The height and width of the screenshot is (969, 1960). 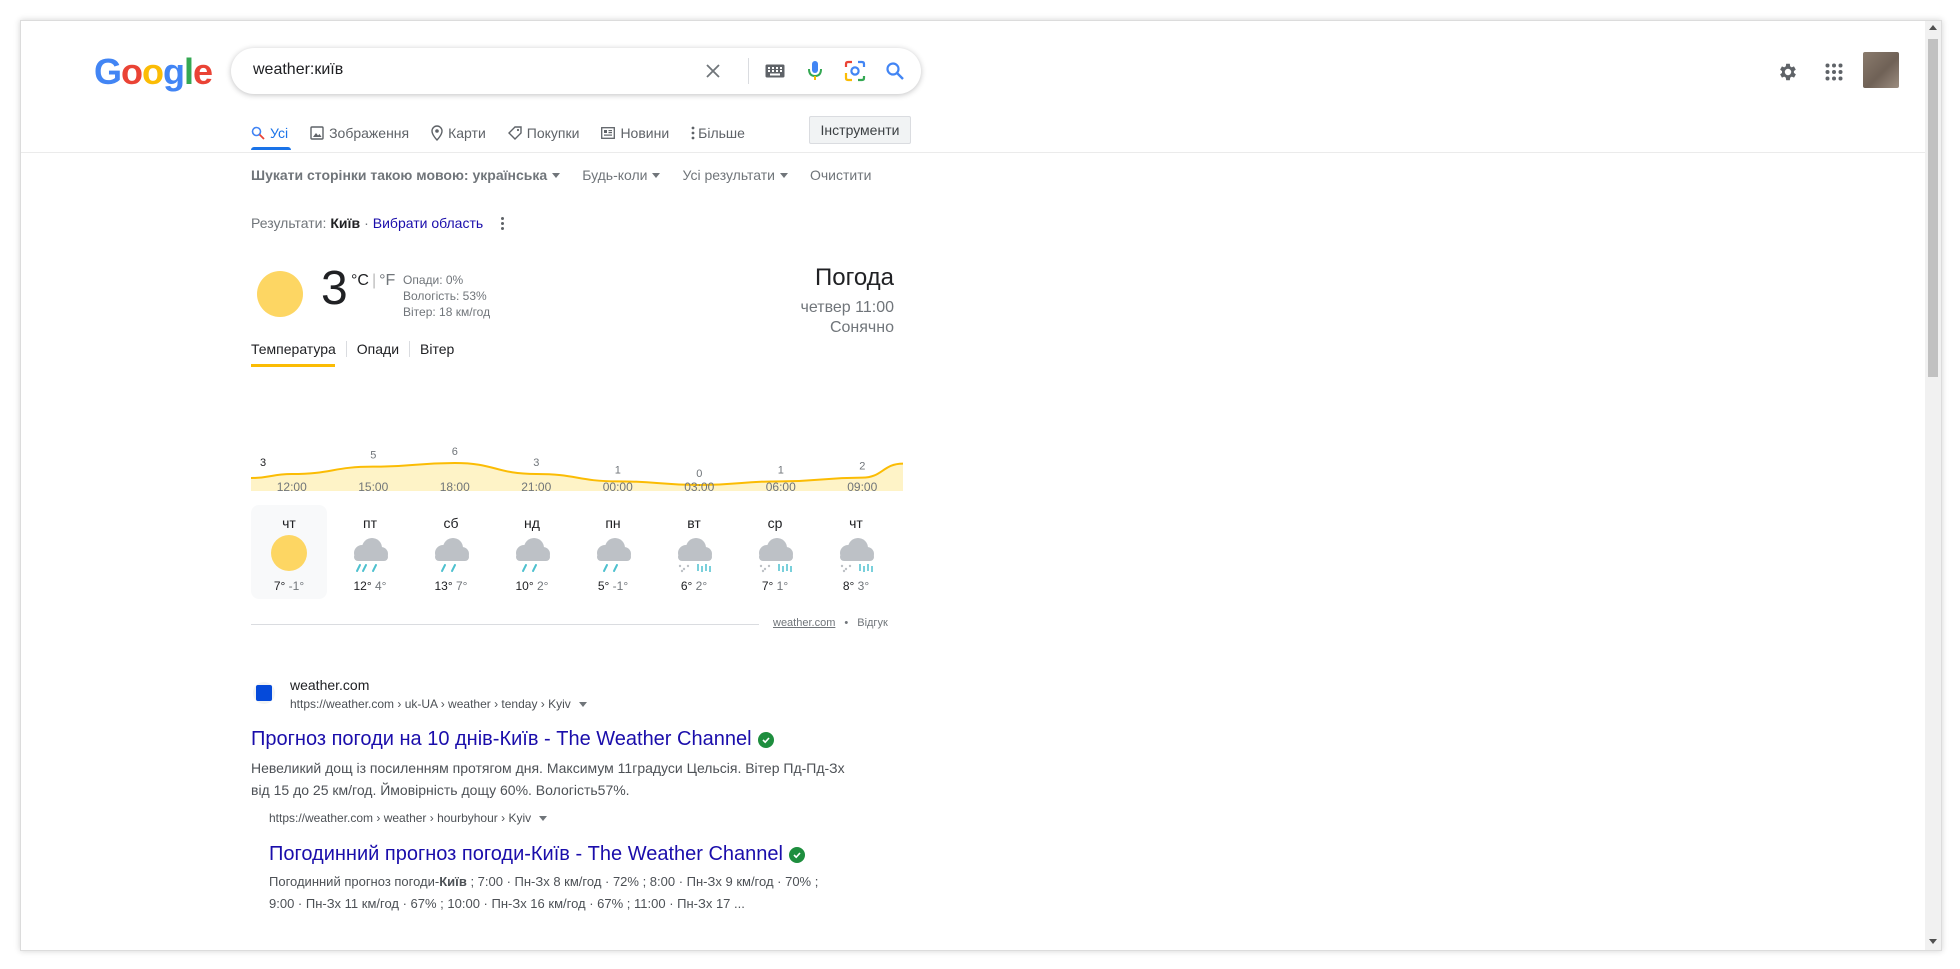 What do you see at coordinates (269, 133) in the screenshot?
I see `tab-all: Усі` at bounding box center [269, 133].